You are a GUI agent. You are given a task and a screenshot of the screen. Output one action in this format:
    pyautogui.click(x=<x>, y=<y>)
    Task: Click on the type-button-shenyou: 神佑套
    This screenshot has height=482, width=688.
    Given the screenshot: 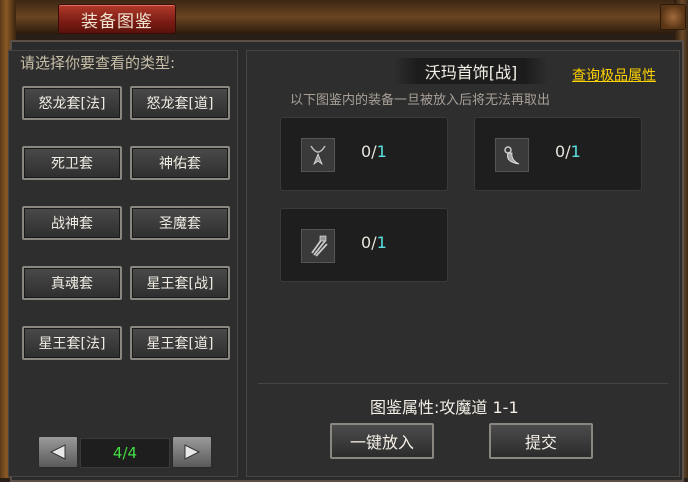 What is the action you would take?
    pyautogui.click(x=180, y=163)
    